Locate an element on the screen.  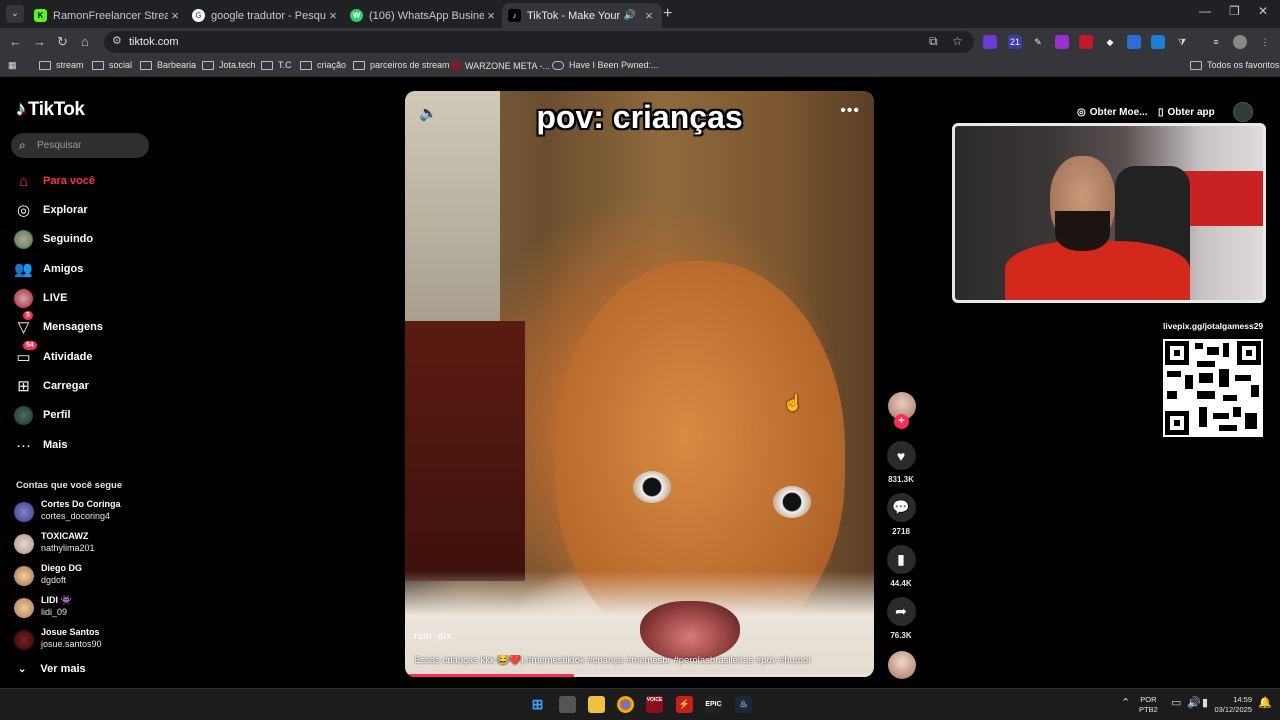
share-action: ➦ 76.3K is located at coordinates (901, 618).